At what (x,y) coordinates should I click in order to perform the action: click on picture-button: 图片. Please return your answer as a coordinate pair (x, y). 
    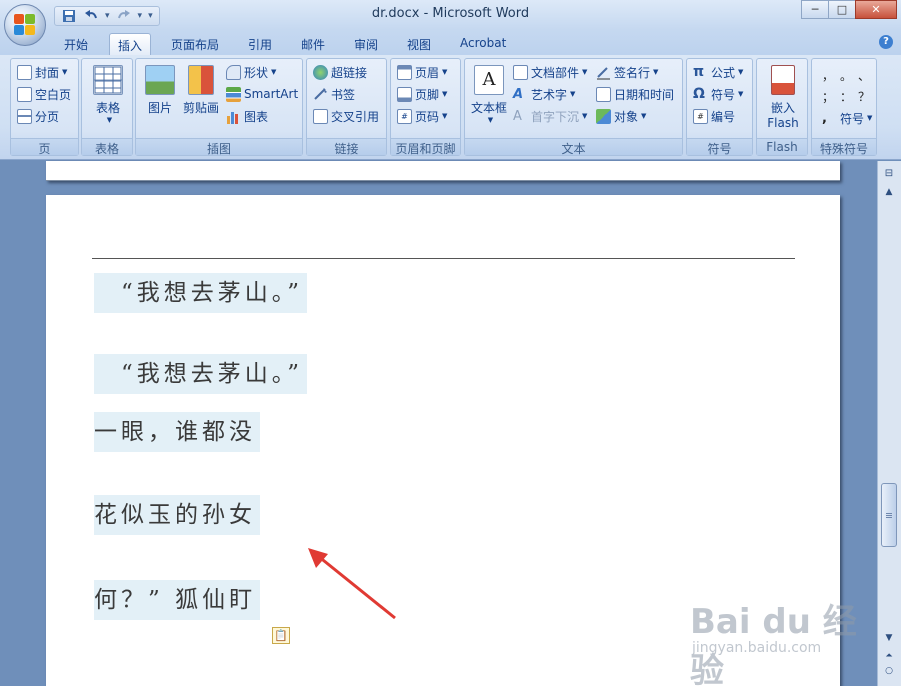
    Looking at the image, I should click on (160, 90).